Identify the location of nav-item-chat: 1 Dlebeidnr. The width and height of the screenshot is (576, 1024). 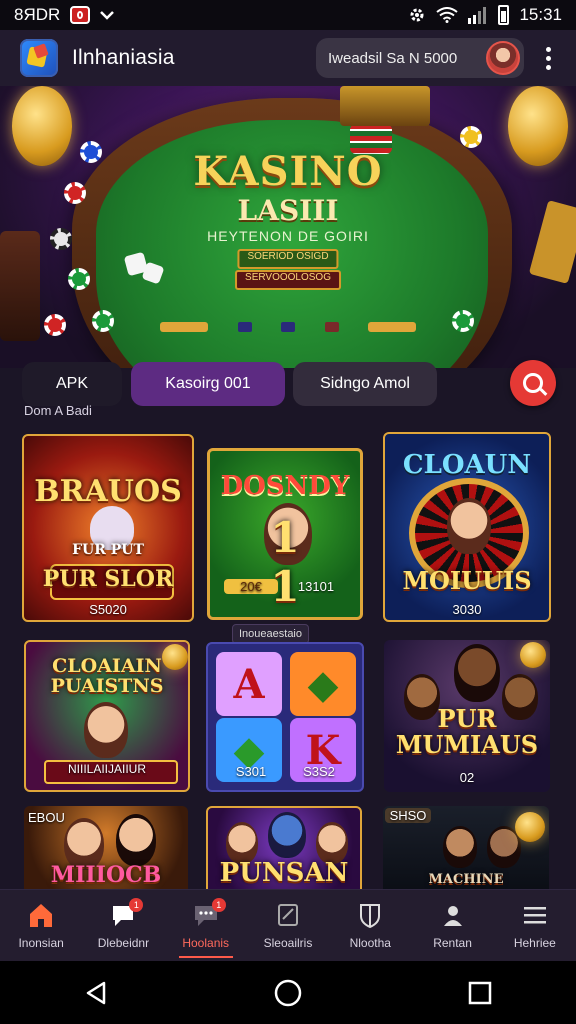
(123, 926).